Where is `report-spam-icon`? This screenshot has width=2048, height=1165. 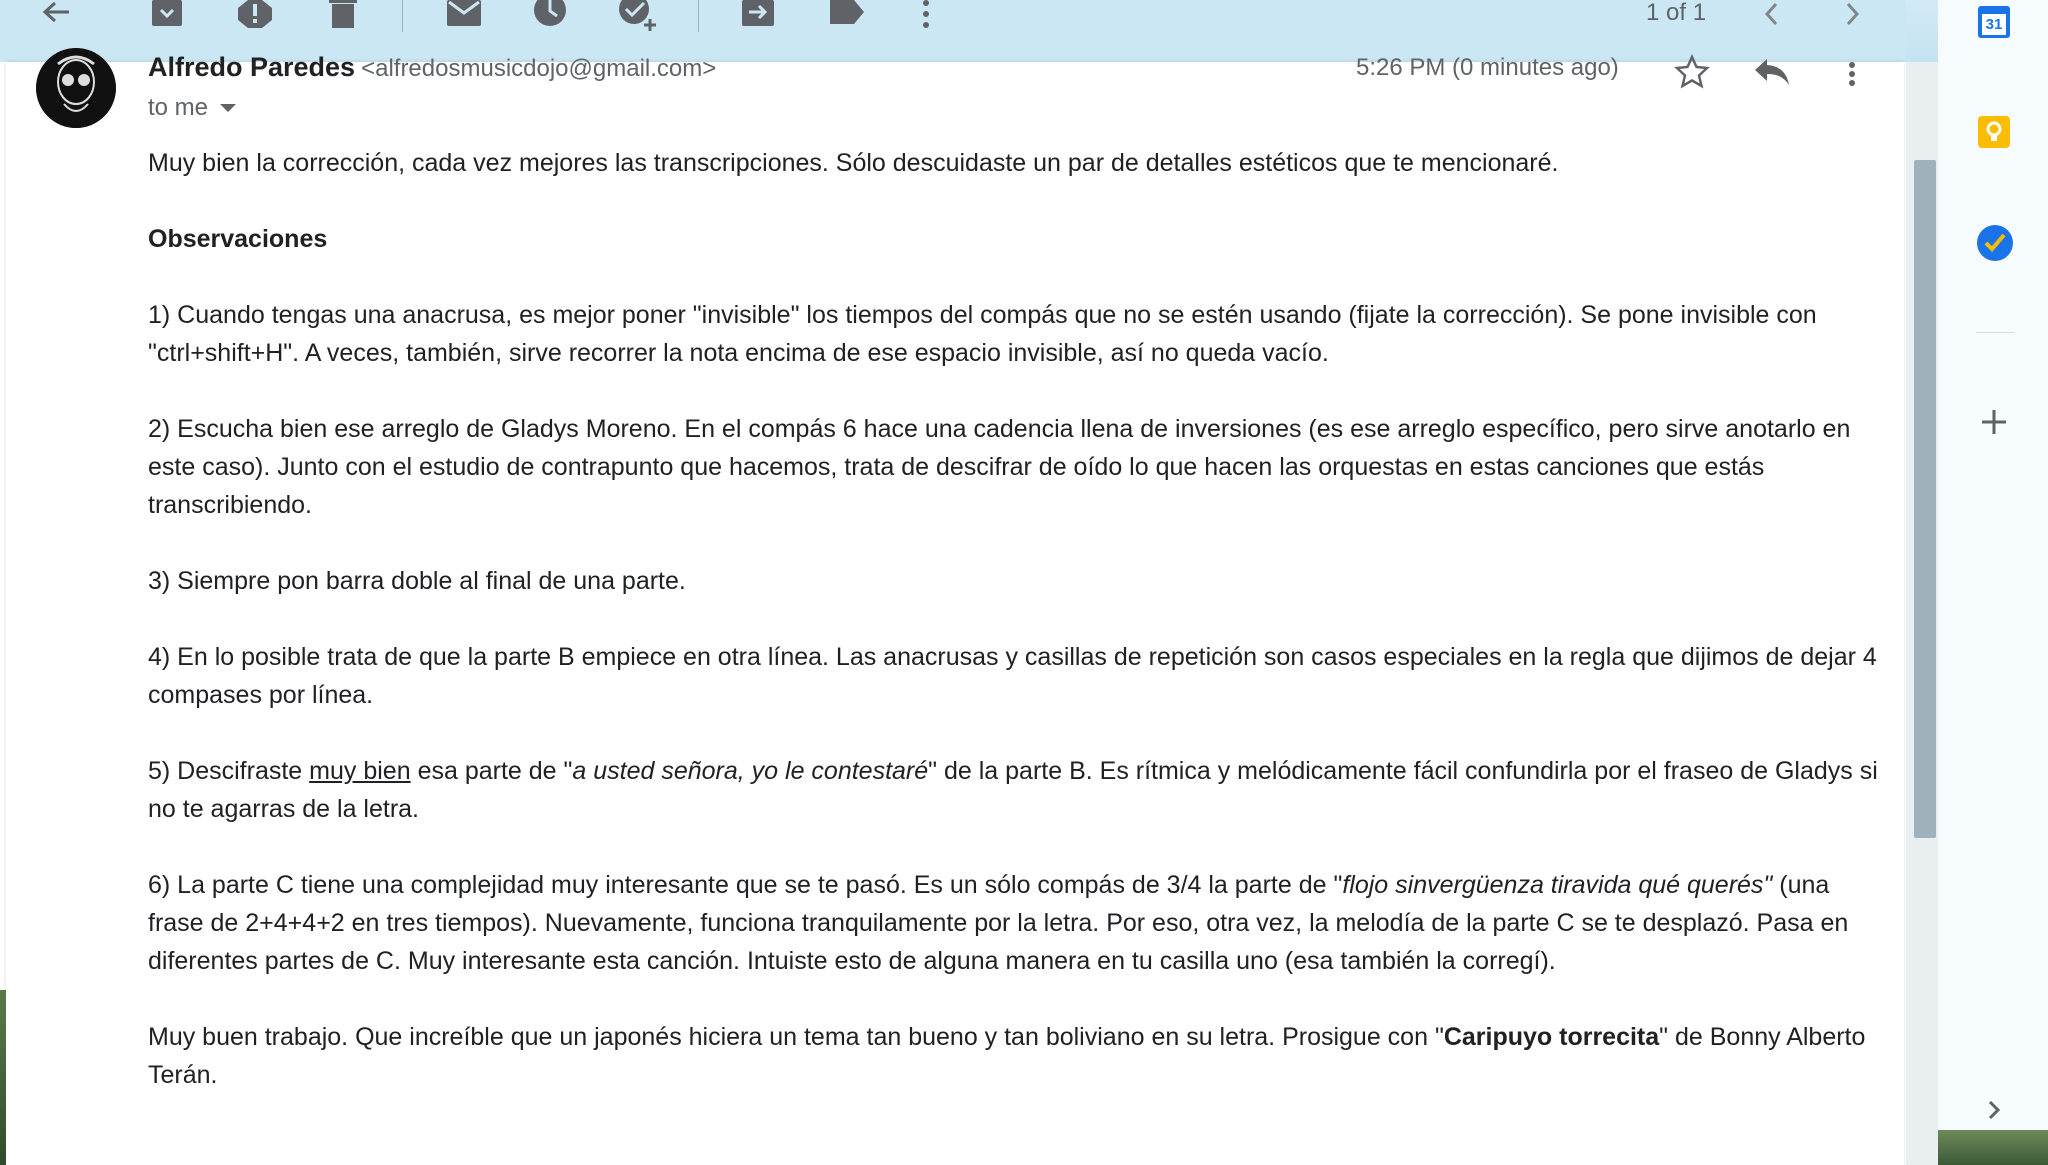
report-spam-icon is located at coordinates (255, 15).